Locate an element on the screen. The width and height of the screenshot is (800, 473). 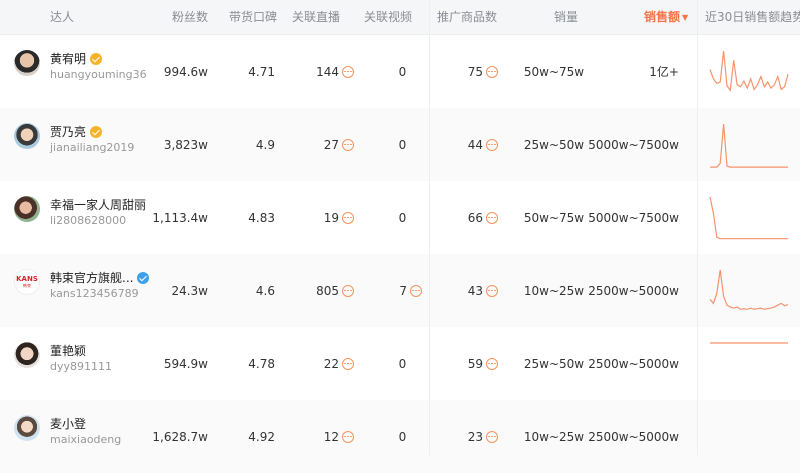
reputation-score: 4.71 is located at coordinates (261, 71).